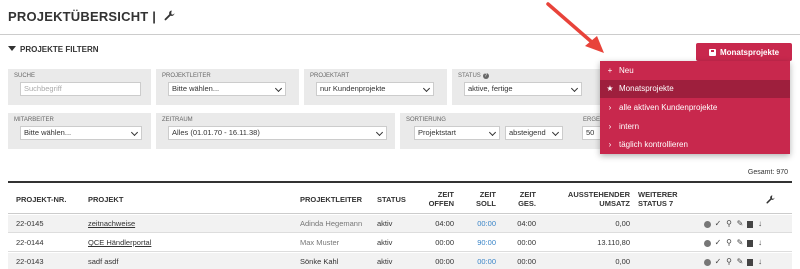 Image resolution: width=800 pixels, height=269 pixels. I want to click on dropdown-item-neu: + Neu, so click(695, 70).